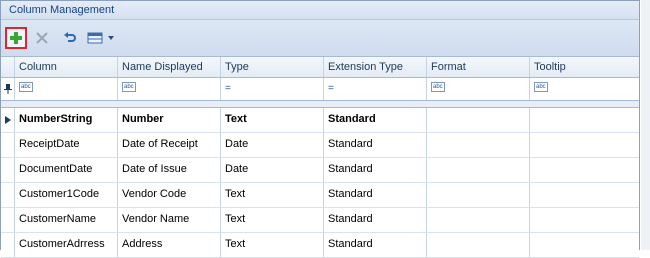  What do you see at coordinates (66, 245) in the screenshot?
I see `cell-column: CustomerAdrress` at bounding box center [66, 245].